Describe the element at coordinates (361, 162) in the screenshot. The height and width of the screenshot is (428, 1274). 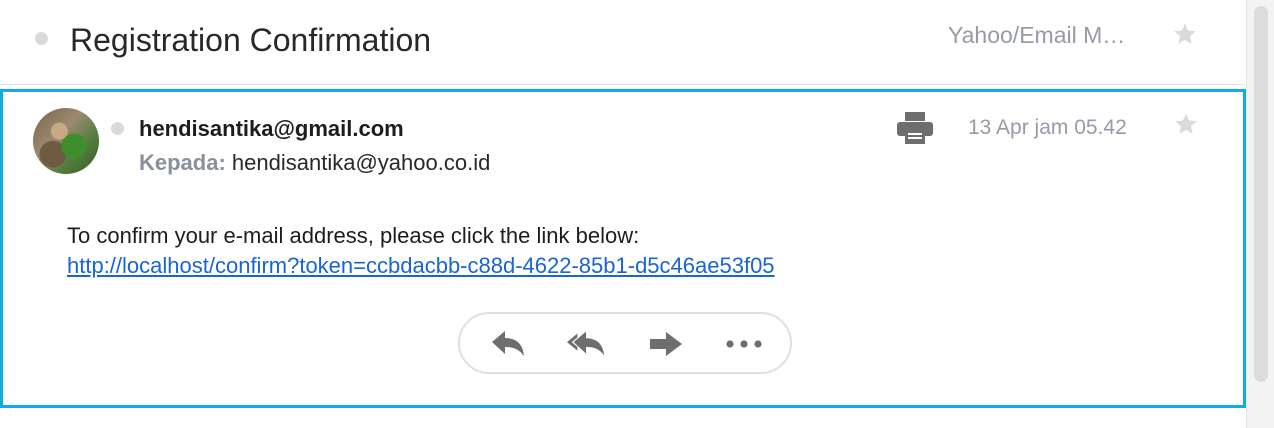
I see `recipient-email: hendisantika@yahoo.co.id` at that location.